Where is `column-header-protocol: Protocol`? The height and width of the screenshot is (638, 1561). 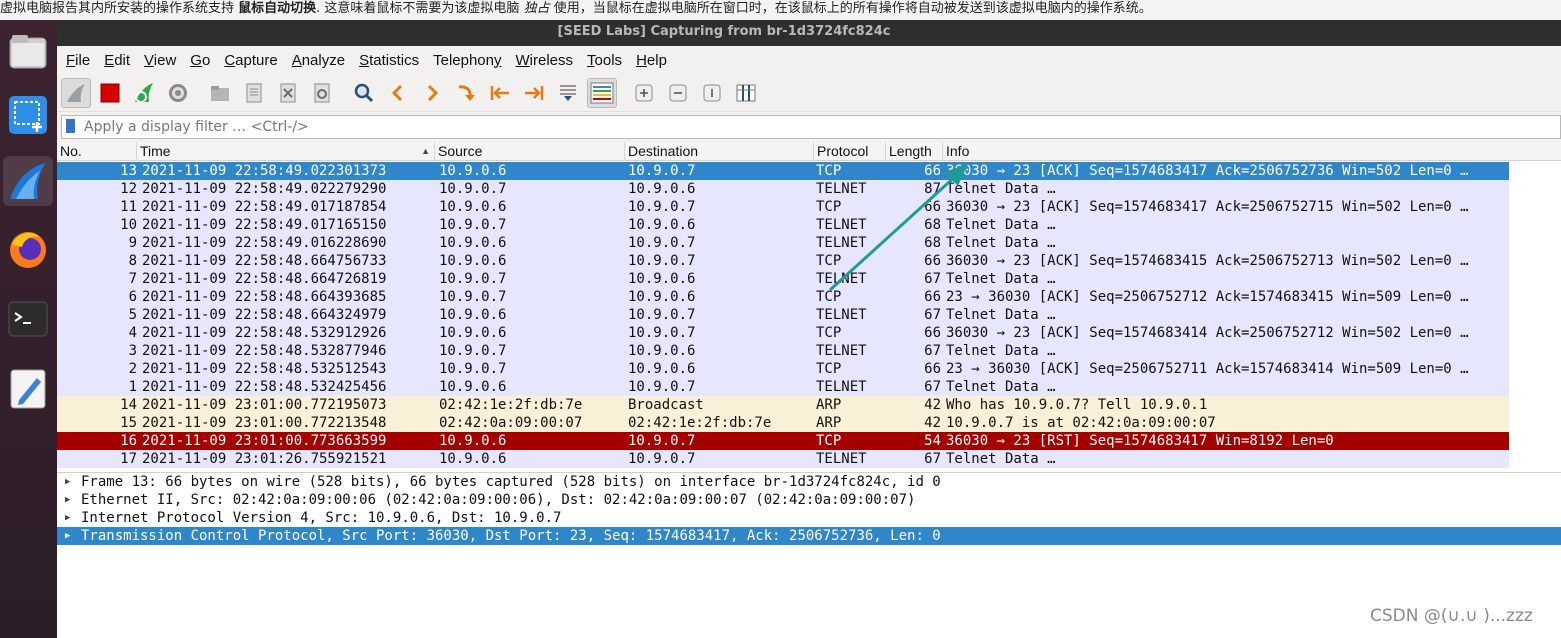 column-header-protocol: Protocol is located at coordinates (850, 151).